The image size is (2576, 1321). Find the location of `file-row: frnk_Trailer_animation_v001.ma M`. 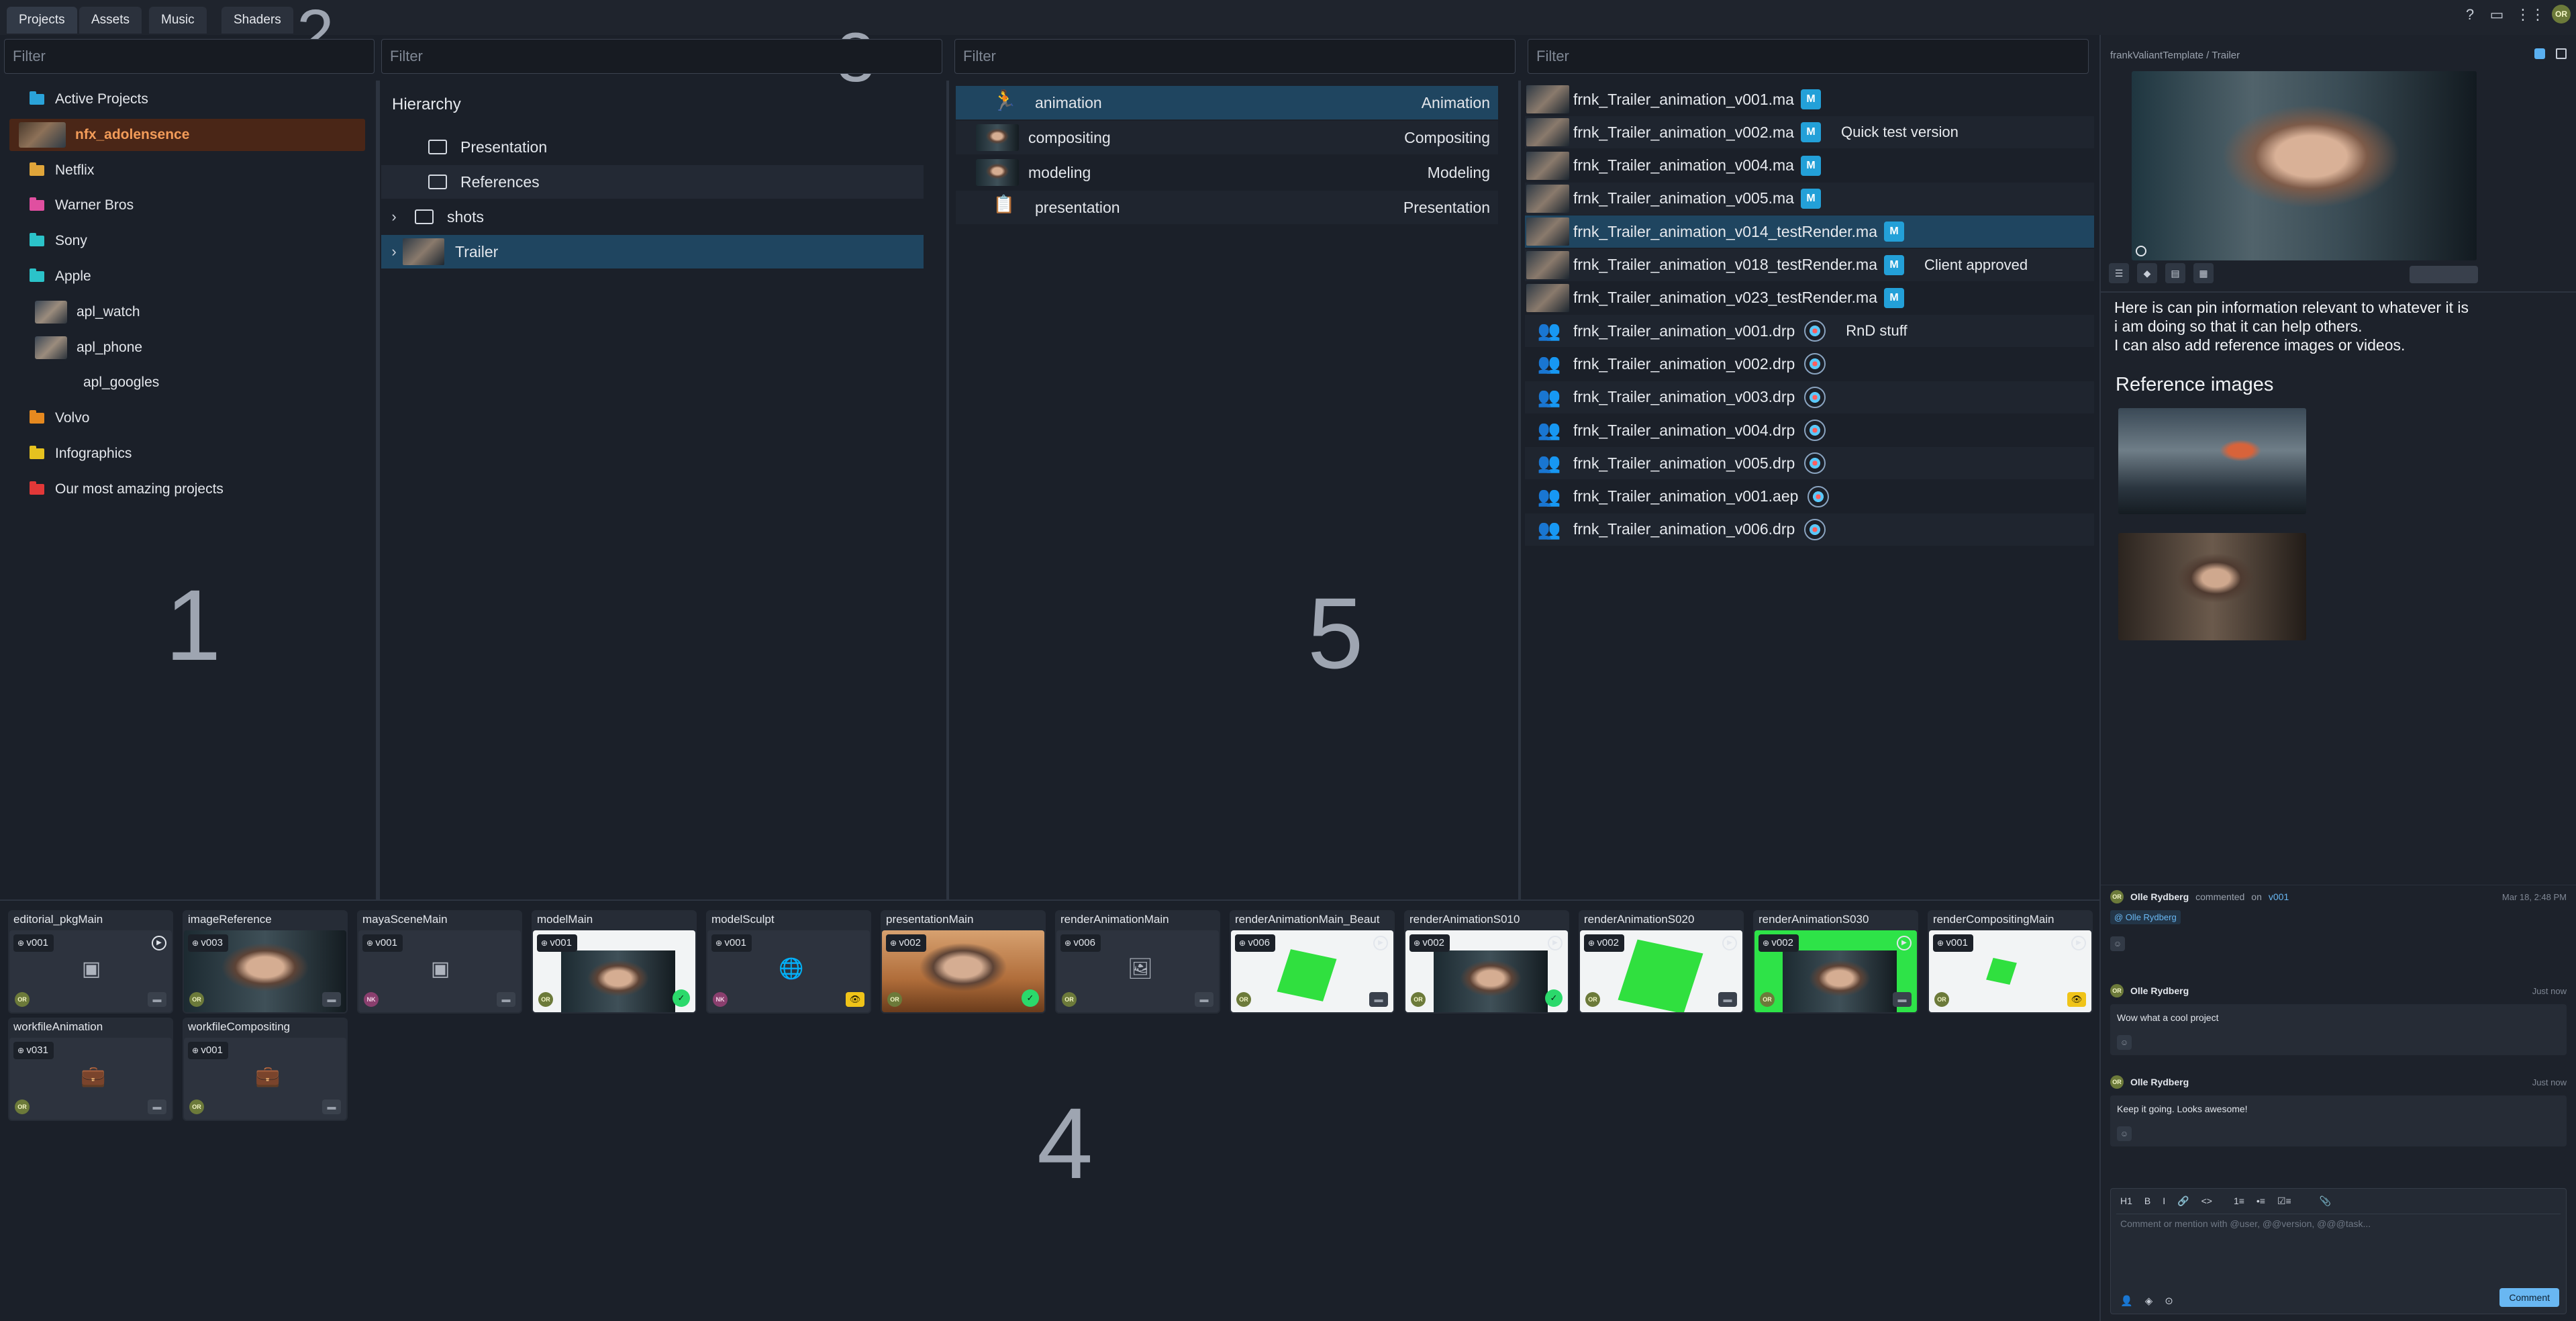

file-row: frnk_Trailer_animation_v001.ma M is located at coordinates (1809, 99).